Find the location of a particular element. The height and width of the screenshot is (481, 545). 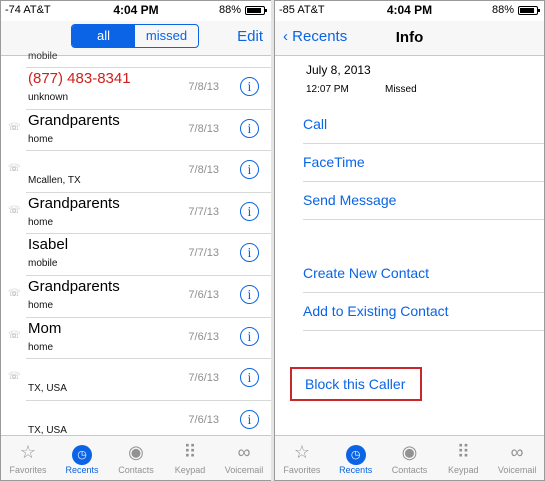

call-row: (877) 483-8341 unknown 7/8/13 i is located at coordinates (148, 89).